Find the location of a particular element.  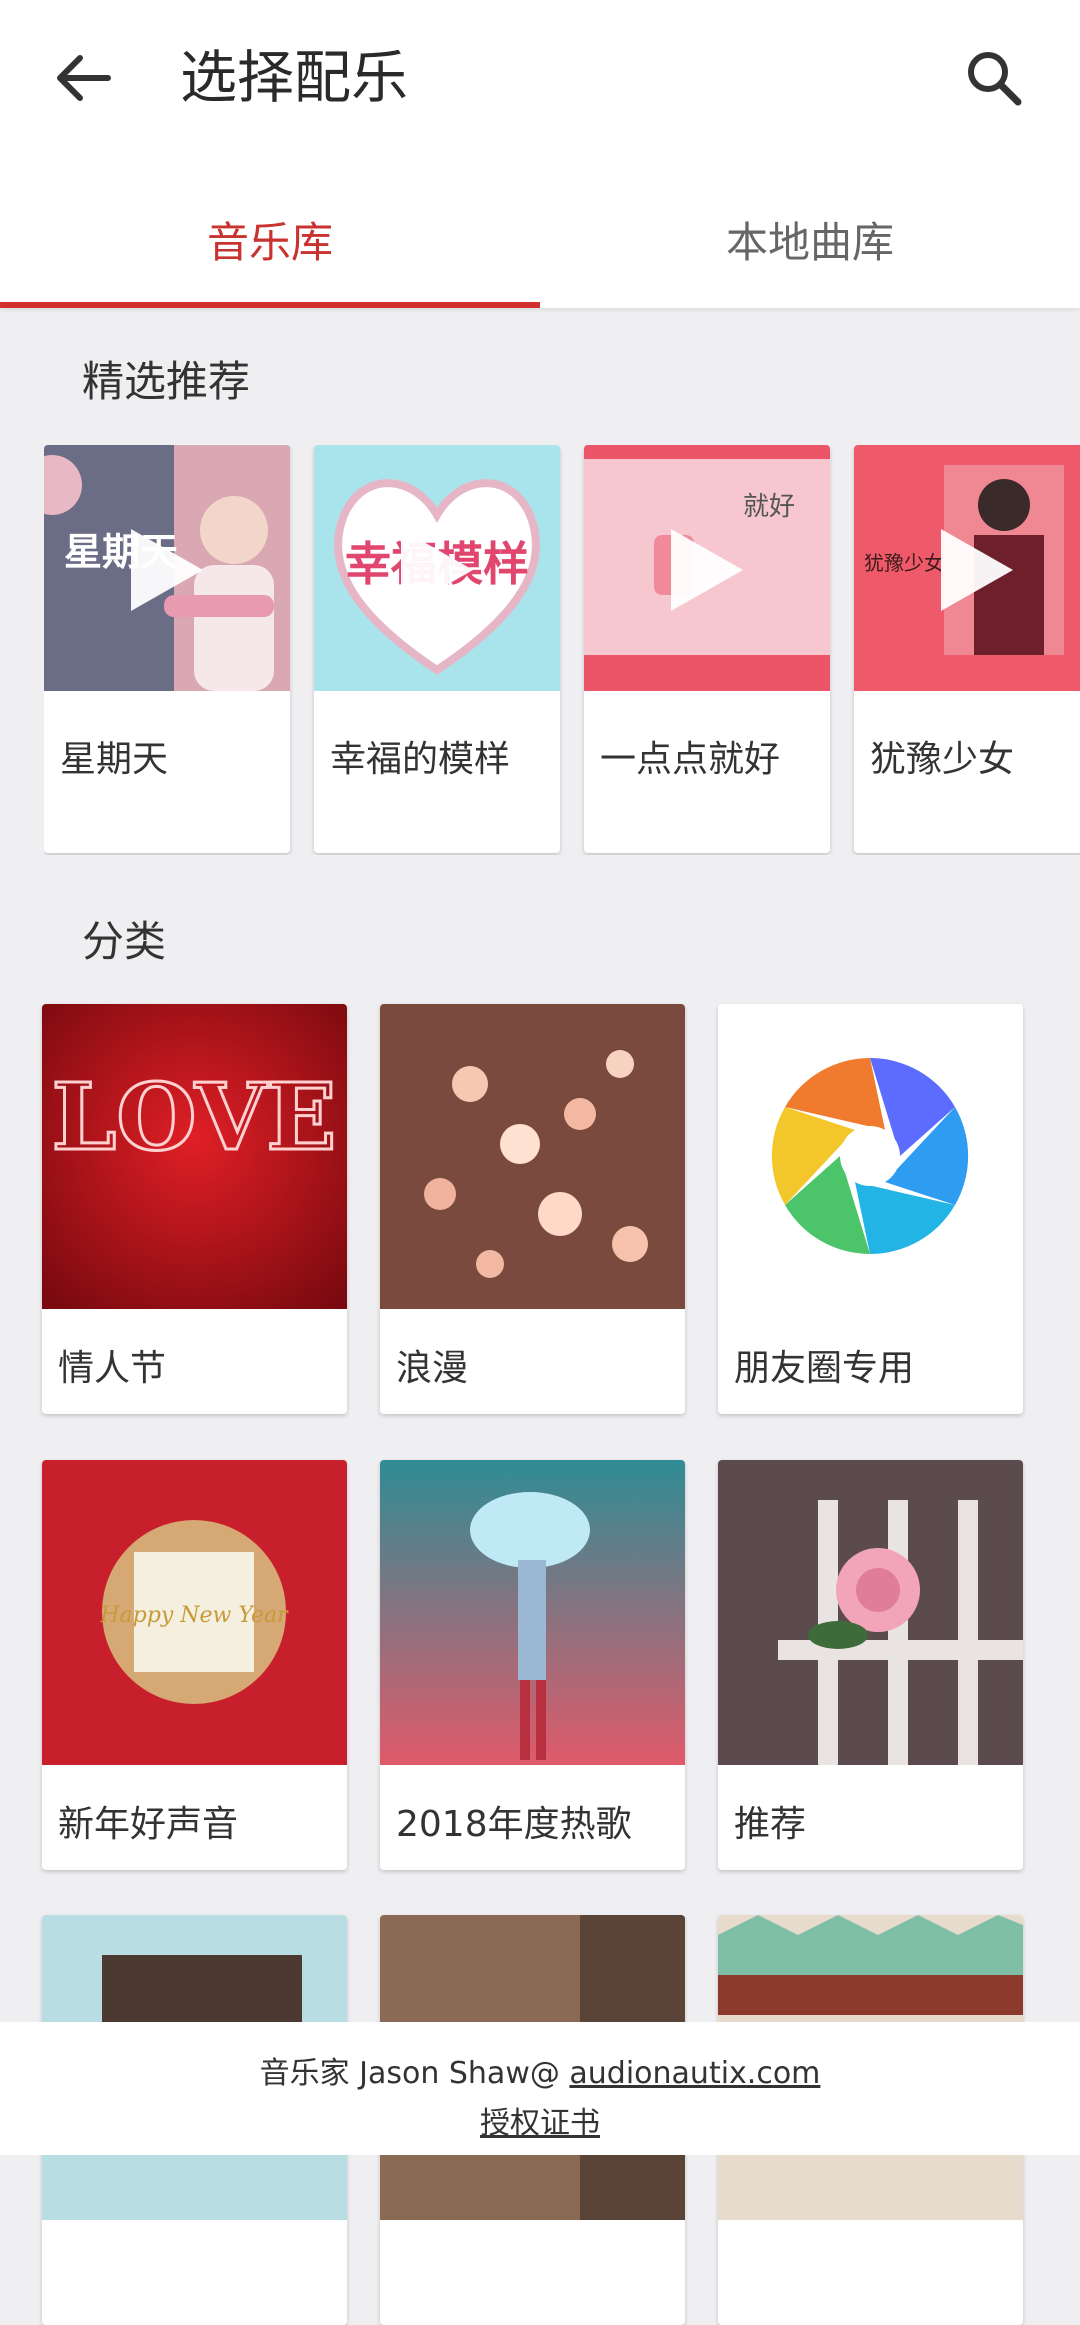

search-icon is located at coordinates (995, 79).